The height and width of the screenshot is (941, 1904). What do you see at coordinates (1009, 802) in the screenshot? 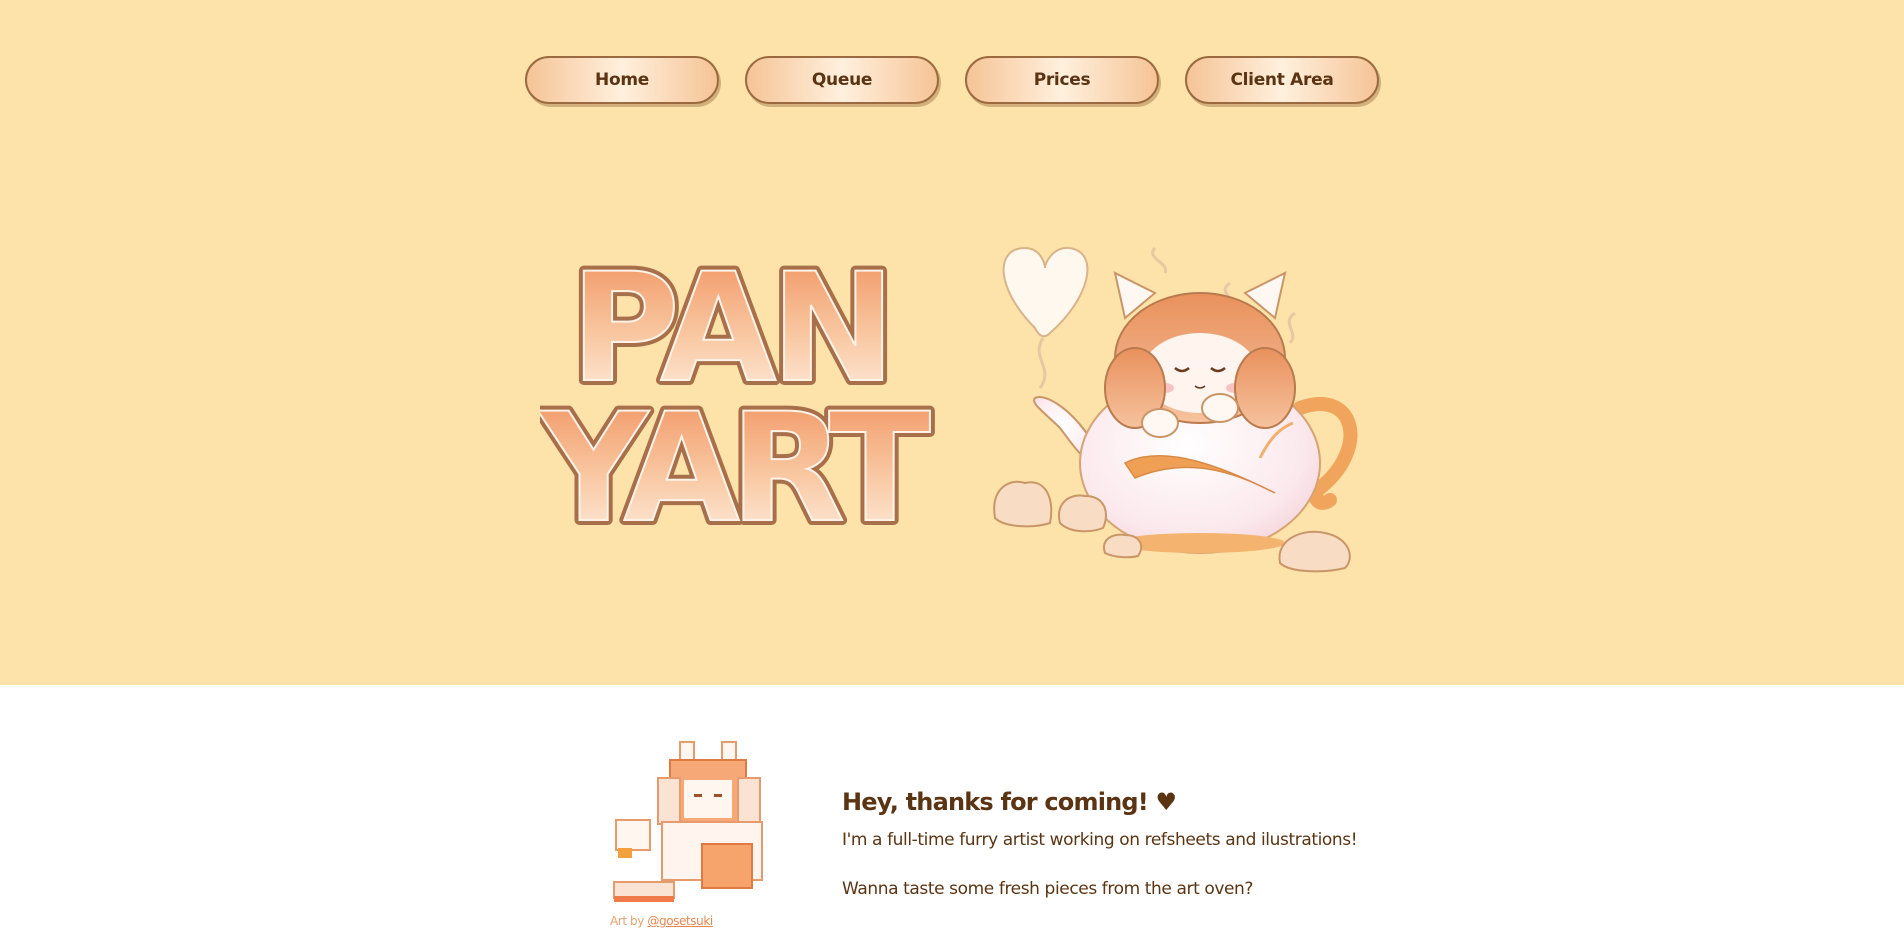
I see `intro-title: Hey, thanks for coming! ♥` at bounding box center [1009, 802].